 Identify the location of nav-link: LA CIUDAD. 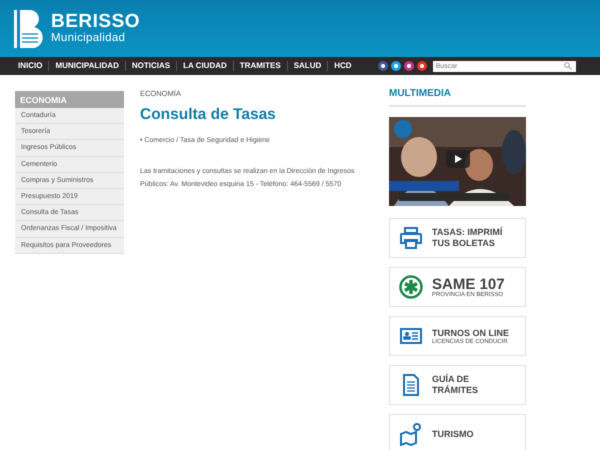
(205, 66).